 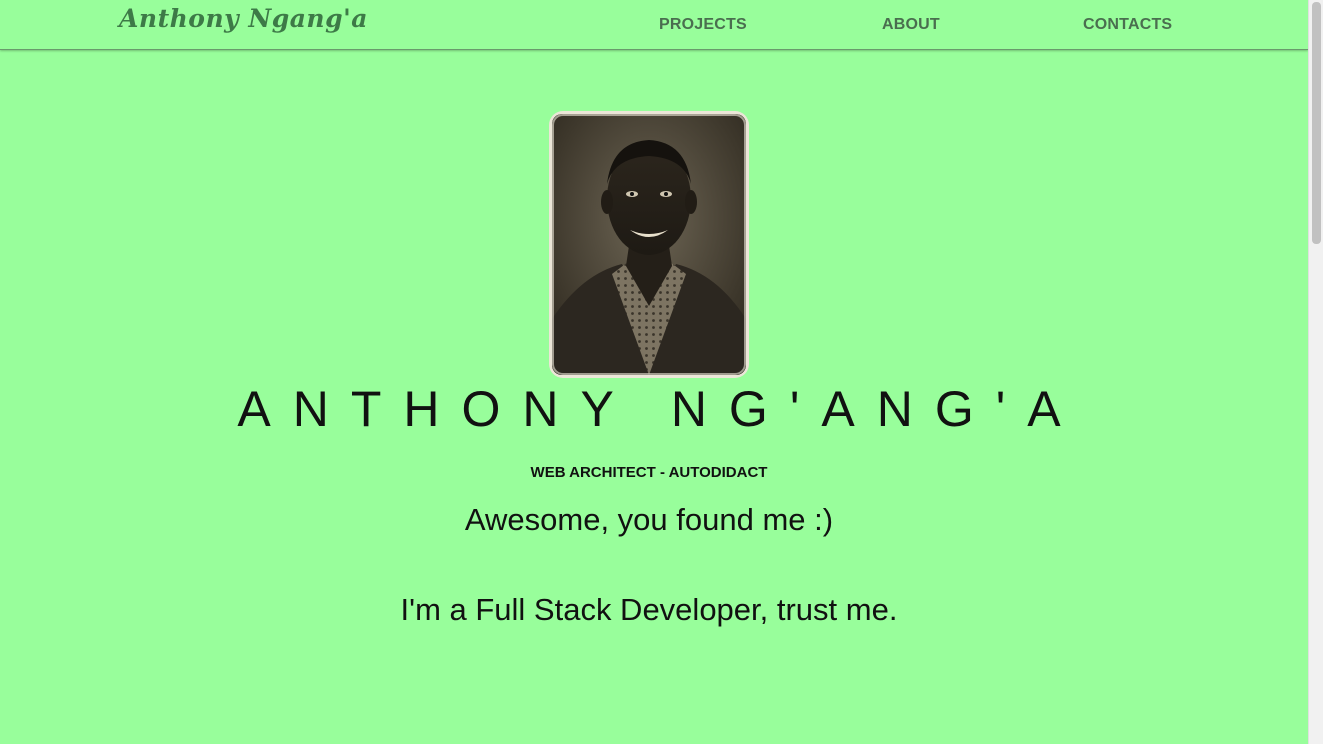 I want to click on hero-tagline: I'm a Full Stack Developer, trust me., so click(x=649, y=609).